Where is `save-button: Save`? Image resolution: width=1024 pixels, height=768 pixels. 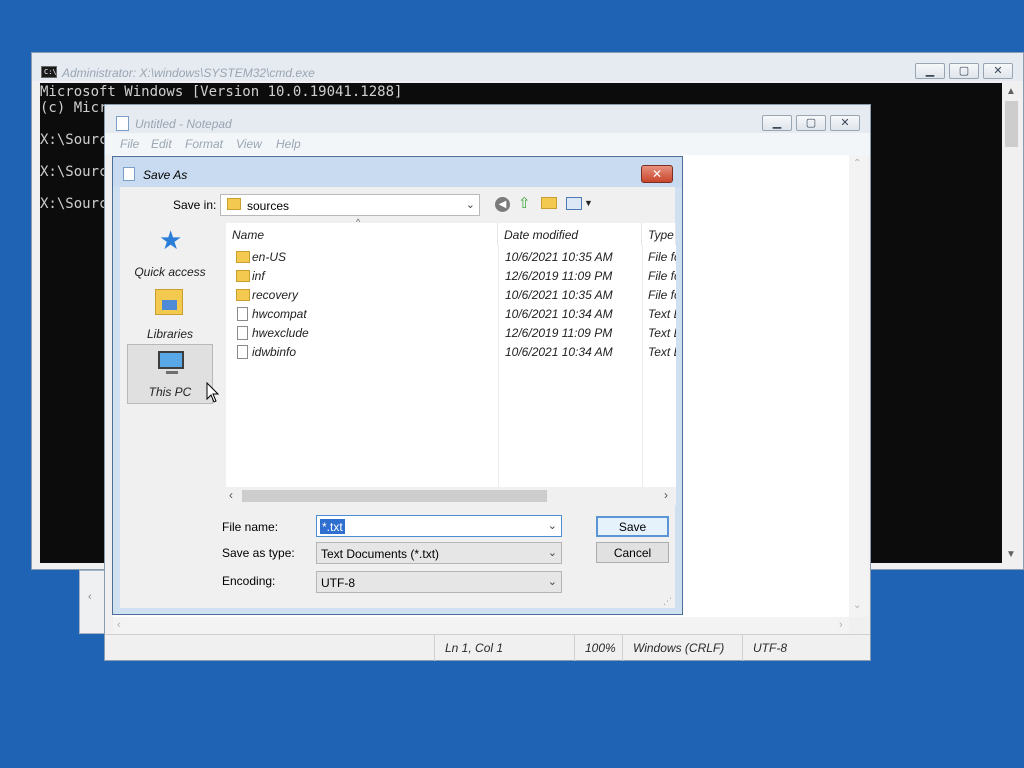 save-button: Save is located at coordinates (632, 526).